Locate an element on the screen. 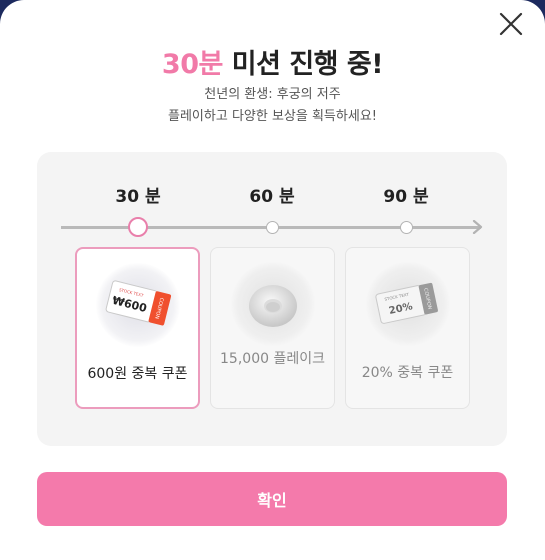 This screenshot has height=560, width=545. flake-ring-icon is located at coordinates (272, 306).